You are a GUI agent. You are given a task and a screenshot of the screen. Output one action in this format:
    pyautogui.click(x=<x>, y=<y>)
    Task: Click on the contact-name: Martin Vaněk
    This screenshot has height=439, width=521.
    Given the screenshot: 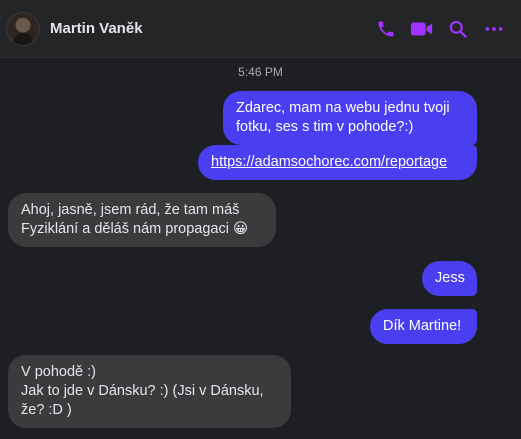 What is the action you would take?
    pyautogui.click(x=211, y=28)
    